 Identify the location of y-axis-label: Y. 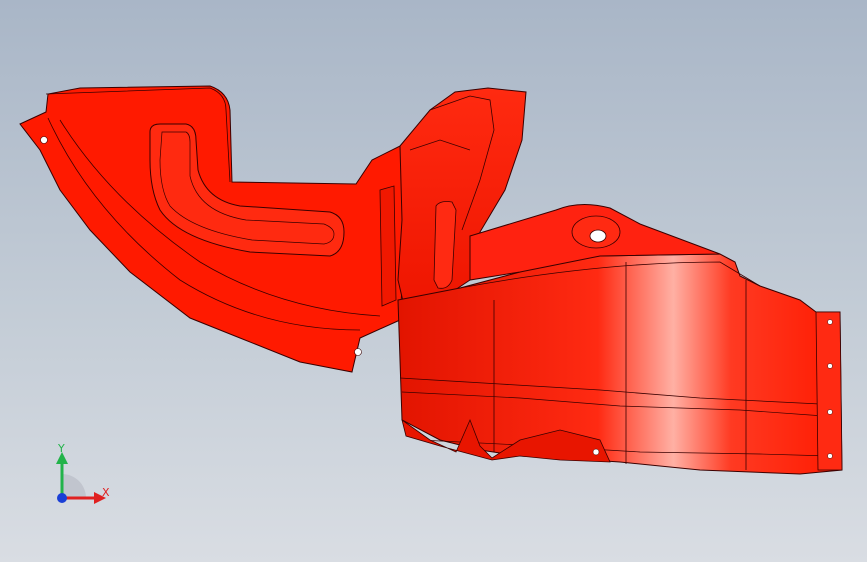
(61, 448).